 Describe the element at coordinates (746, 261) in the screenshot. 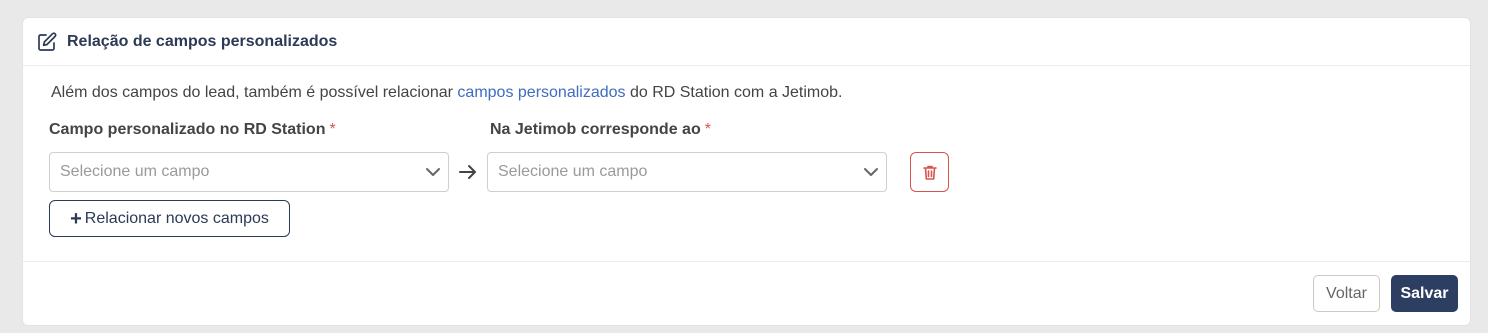

I see `footer-divider` at that location.